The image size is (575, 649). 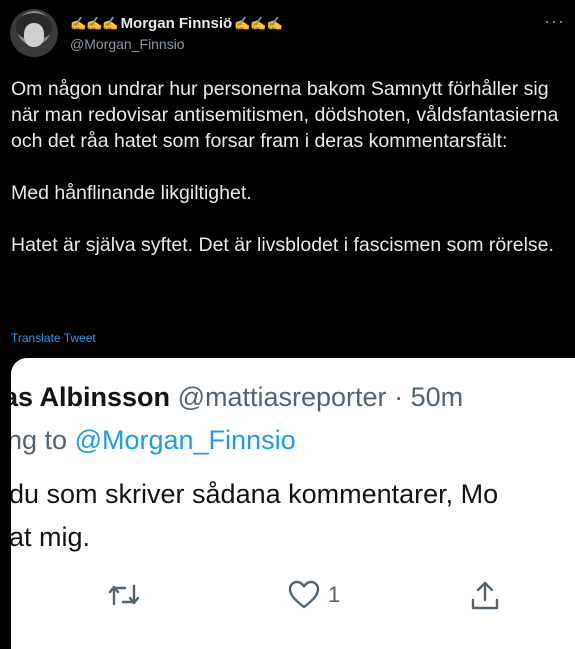 I want to click on embedded-reply-line: ng to @Morgan_Finnsio, so click(x=153, y=440).